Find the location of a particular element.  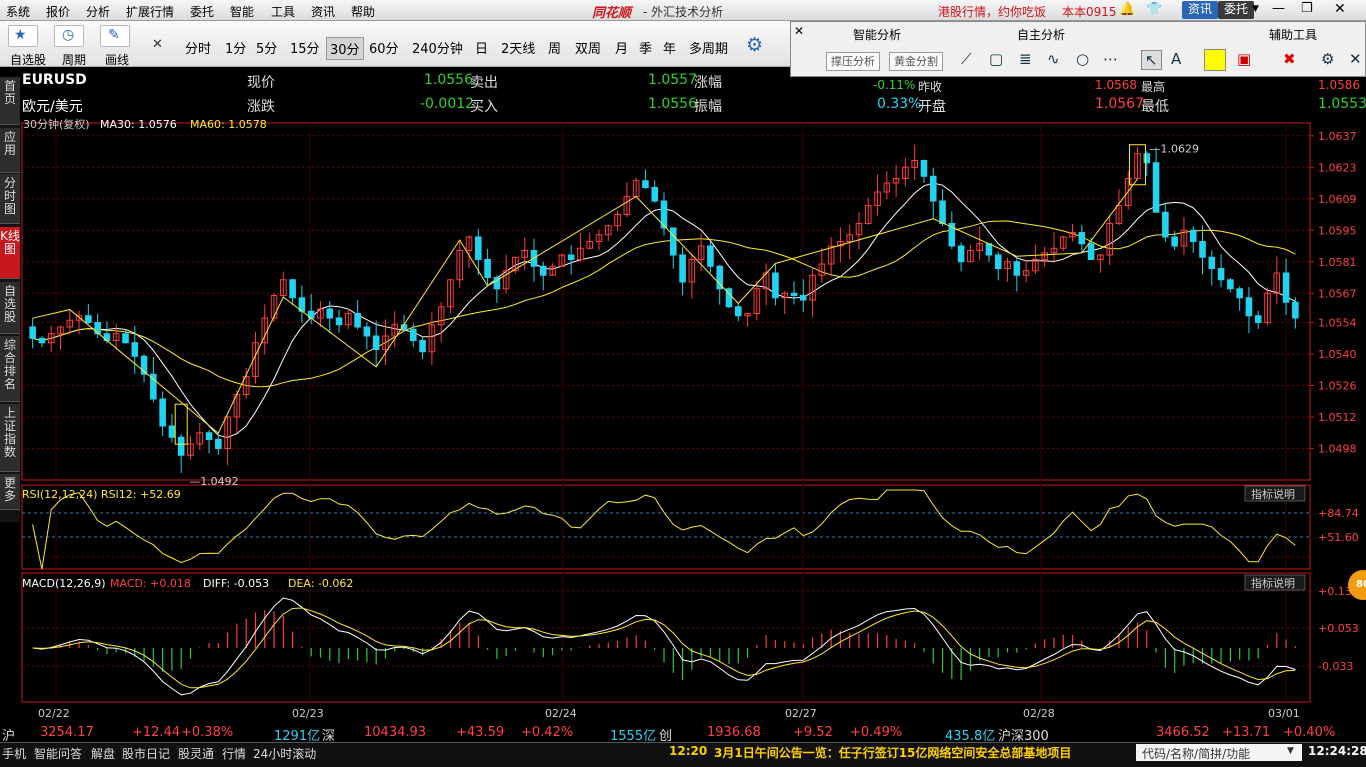

news-button: 资讯 is located at coordinates (1200, 10).